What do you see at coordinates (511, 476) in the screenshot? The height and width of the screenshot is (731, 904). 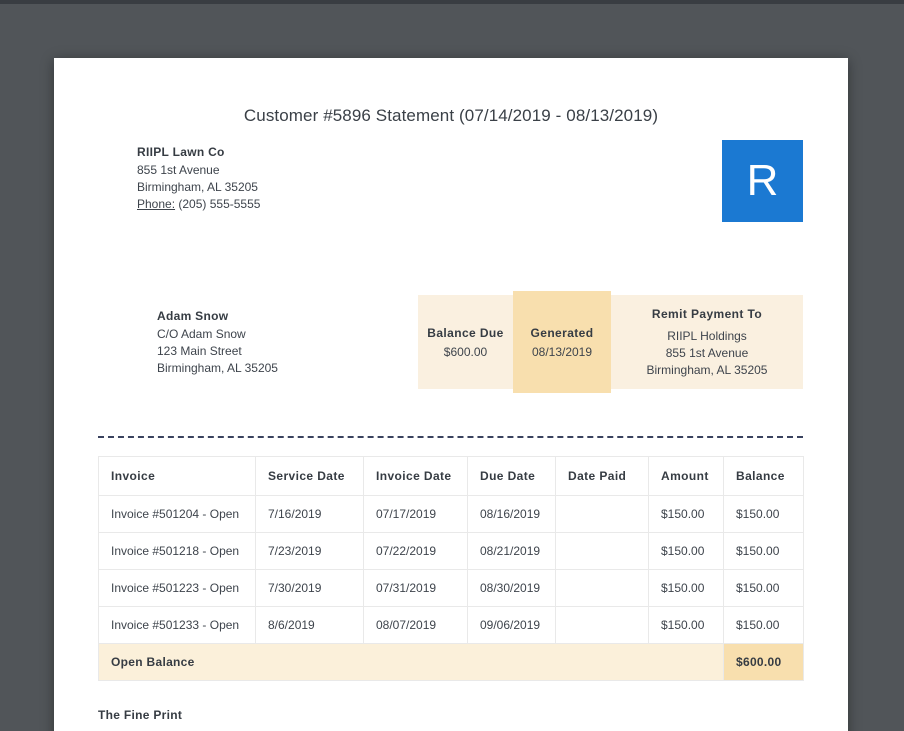 I see `column-header-due-date: Due Date` at bounding box center [511, 476].